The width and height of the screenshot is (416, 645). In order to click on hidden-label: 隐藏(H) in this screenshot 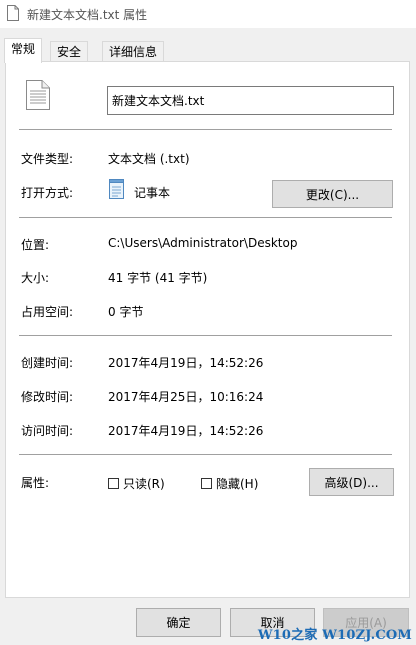, I will do `click(237, 484)`.